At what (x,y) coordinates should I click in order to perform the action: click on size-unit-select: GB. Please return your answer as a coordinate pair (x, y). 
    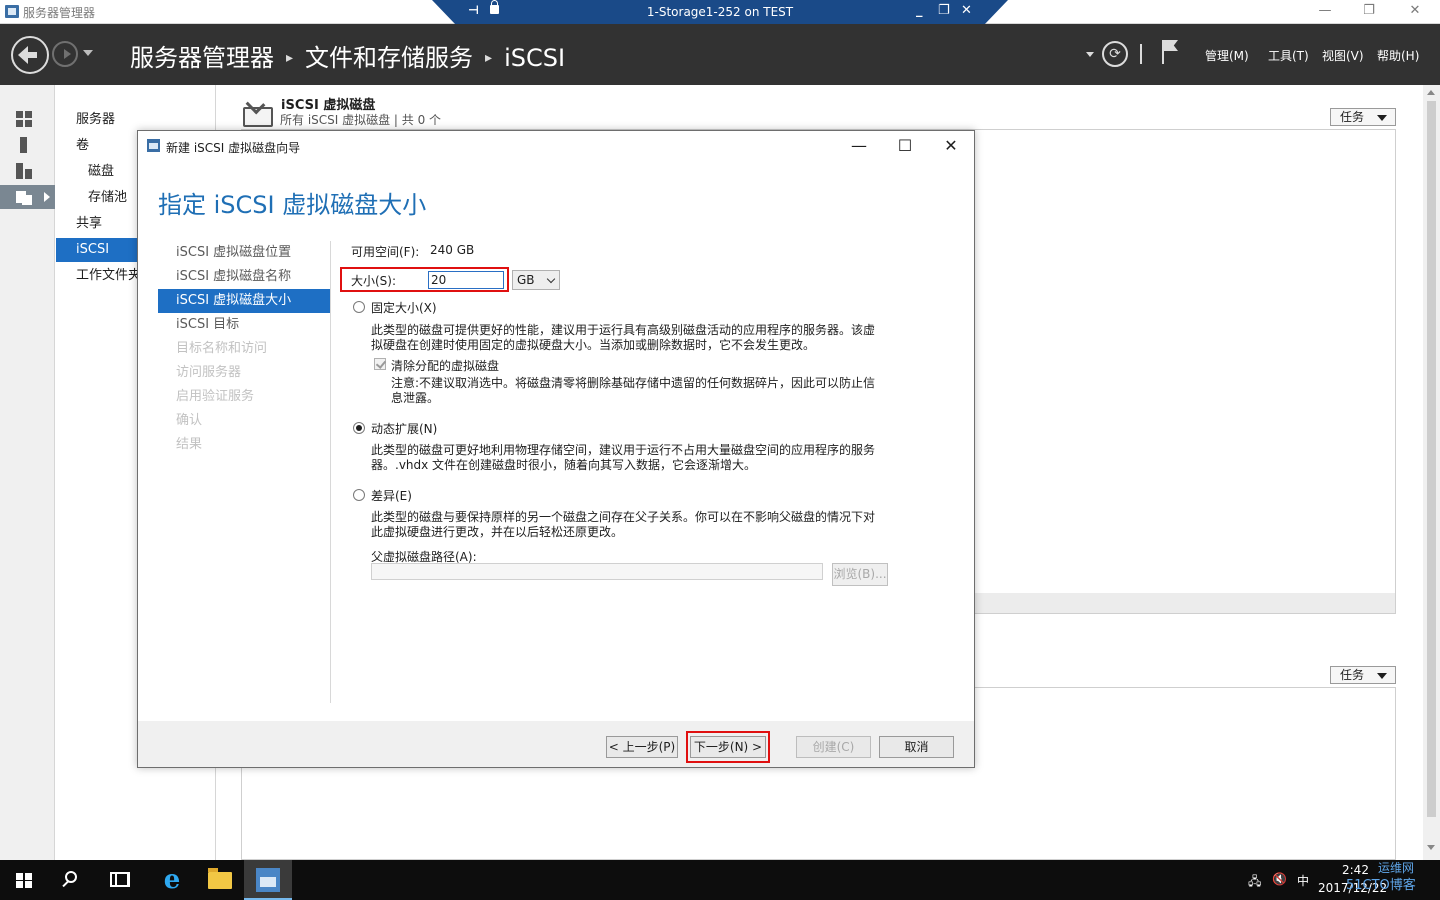
    Looking at the image, I should click on (536, 280).